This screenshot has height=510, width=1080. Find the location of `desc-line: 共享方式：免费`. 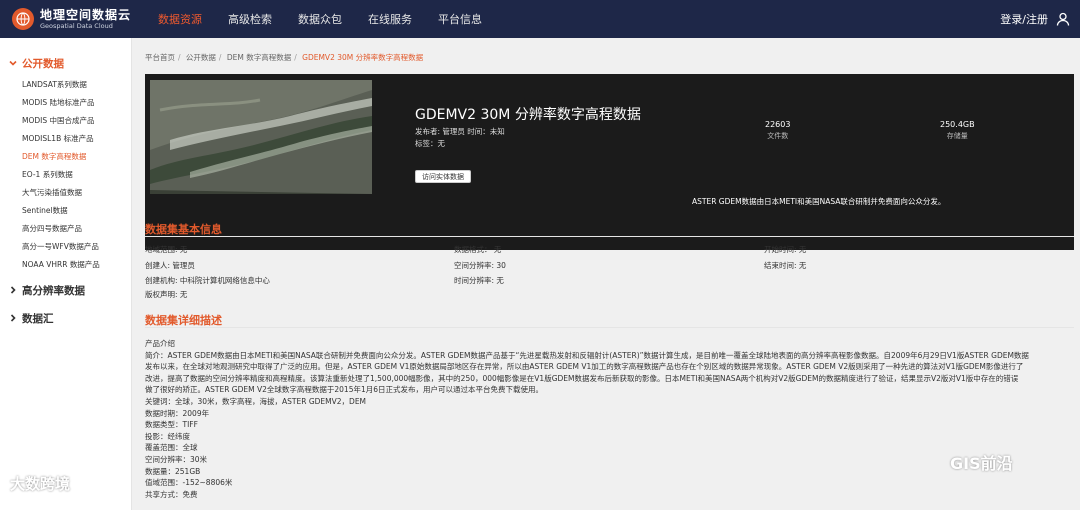

desc-line: 共享方式：免费 is located at coordinates (171, 494).